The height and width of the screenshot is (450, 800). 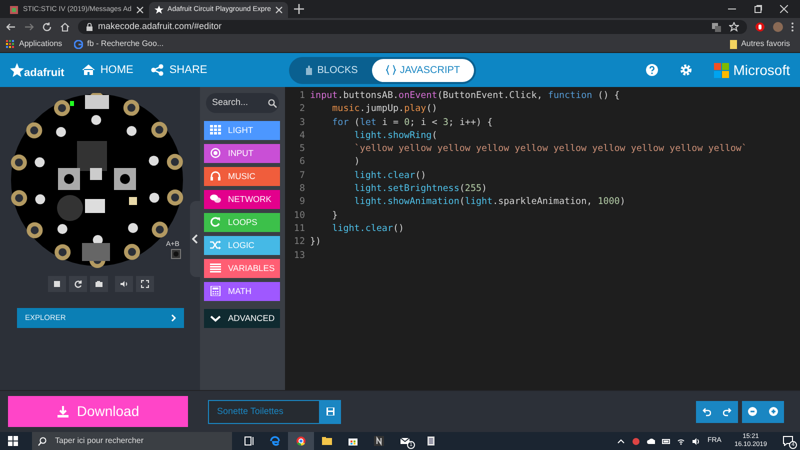 What do you see at coordinates (242, 222) in the screenshot?
I see `category-button: LOOPS` at bounding box center [242, 222].